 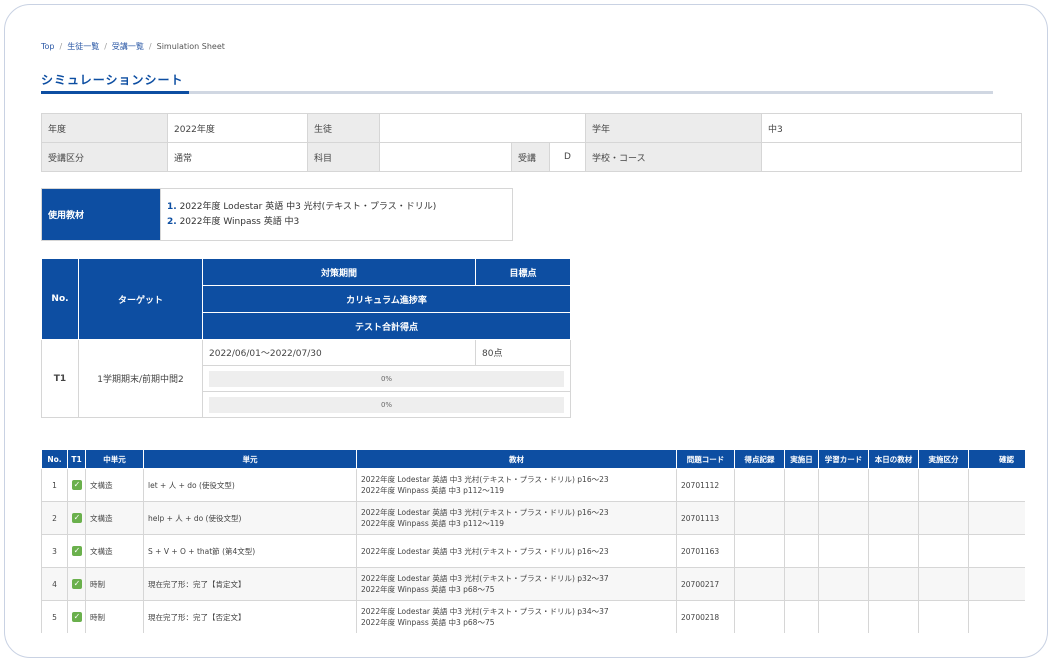 What do you see at coordinates (705, 584) in the screenshot?
I see `row-code: 20700217` at bounding box center [705, 584].